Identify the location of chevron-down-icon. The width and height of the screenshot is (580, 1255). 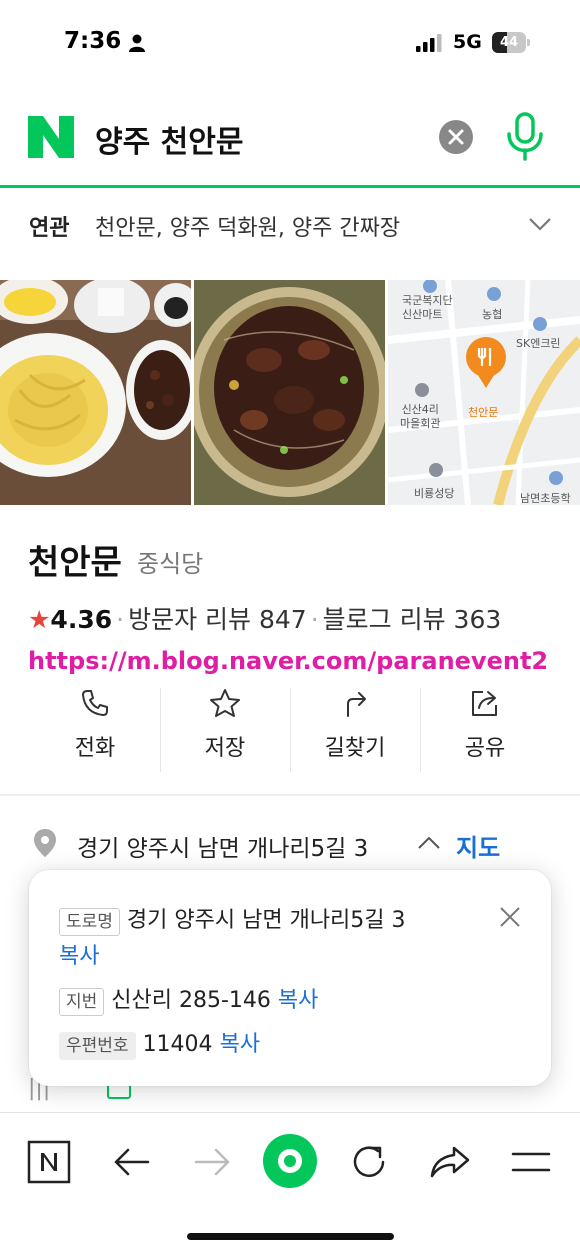
(540, 224).